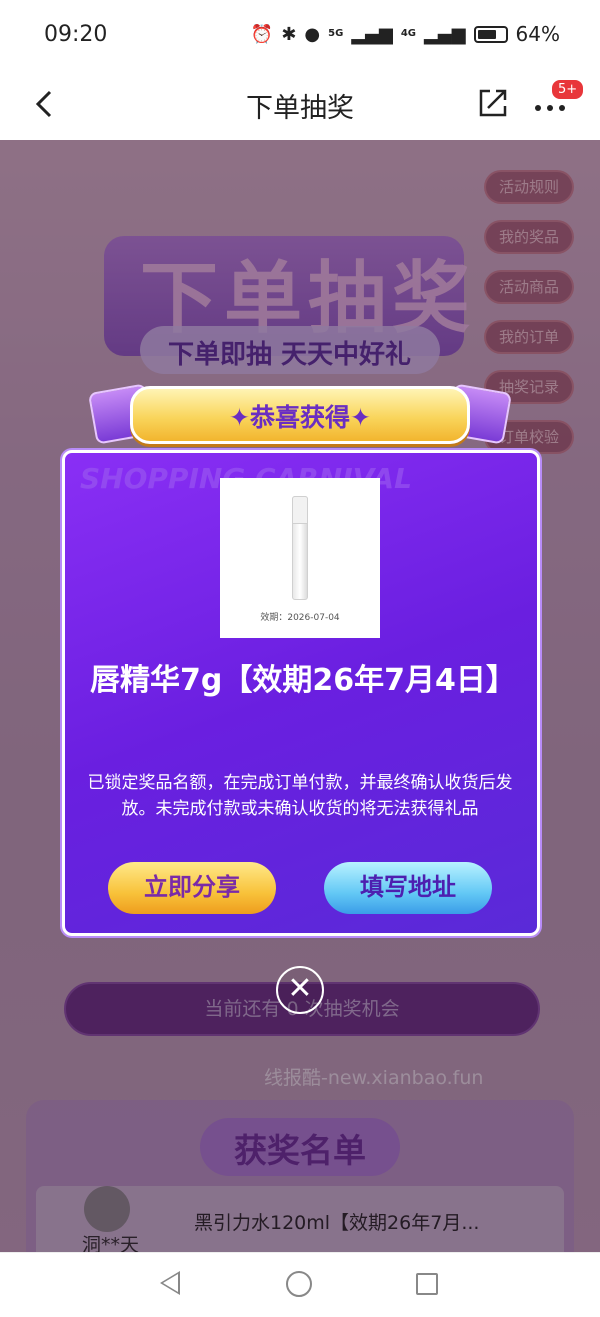 This screenshot has height=1317, width=600. What do you see at coordinates (300, 108) in the screenshot?
I see `page-title: 下单抽奖` at bounding box center [300, 108].